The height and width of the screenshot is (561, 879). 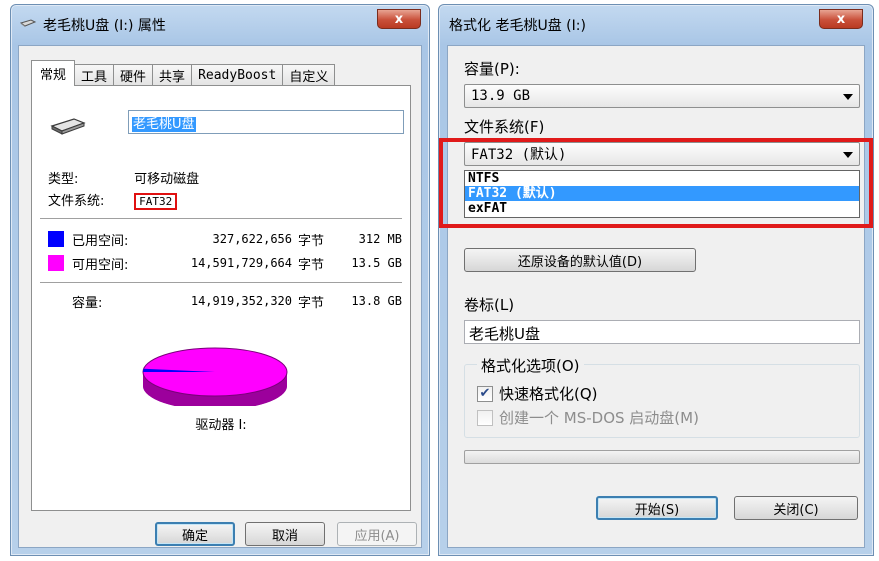 I want to click on dropdown-option-ntfs: NTFS, so click(x=662, y=178).